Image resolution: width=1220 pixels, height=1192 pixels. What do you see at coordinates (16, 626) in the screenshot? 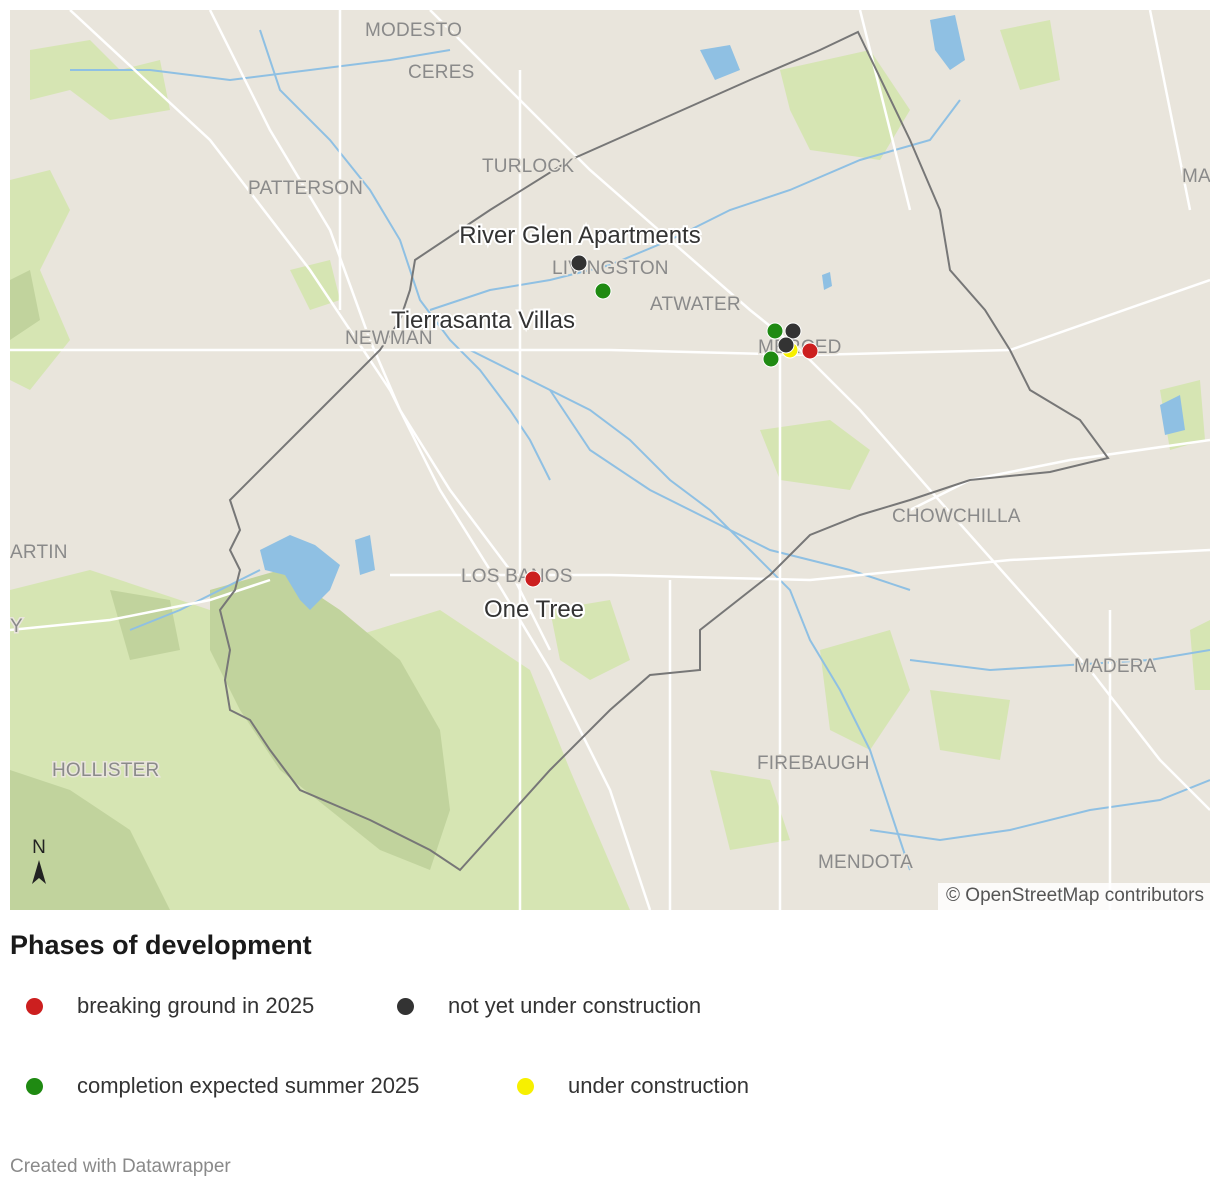
I see `town-label-gilroy: Y` at bounding box center [16, 626].